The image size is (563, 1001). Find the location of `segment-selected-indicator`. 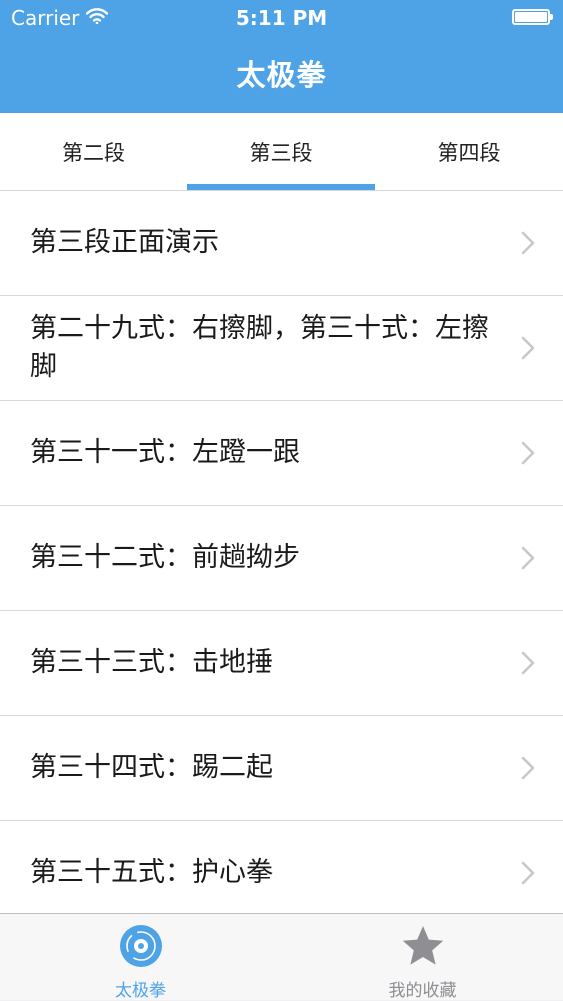

segment-selected-indicator is located at coordinates (281, 187).